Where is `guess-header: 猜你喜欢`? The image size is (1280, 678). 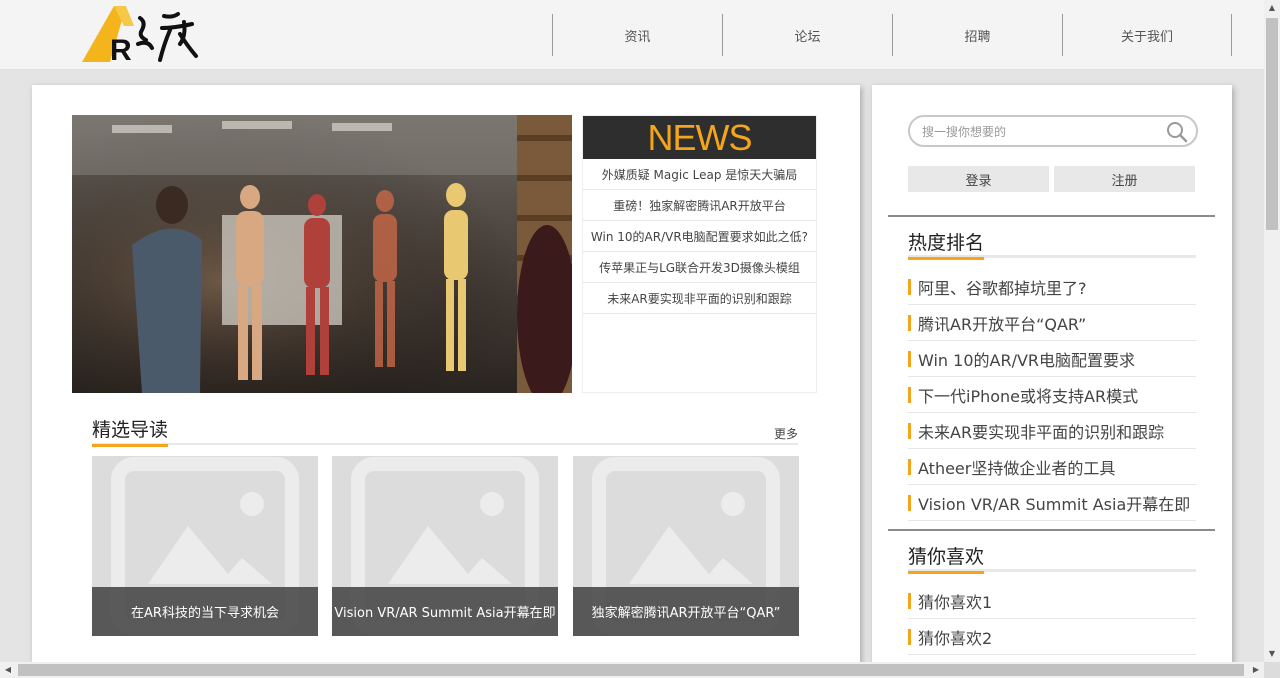 guess-header: 猜你喜欢 is located at coordinates (1052, 558).